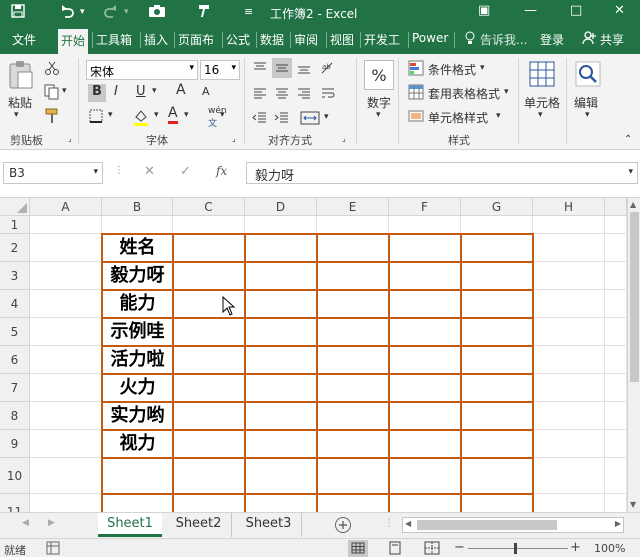 This screenshot has width=640, height=560. What do you see at coordinates (416, 69) in the screenshot?
I see `conditional-format-icon` at bounding box center [416, 69].